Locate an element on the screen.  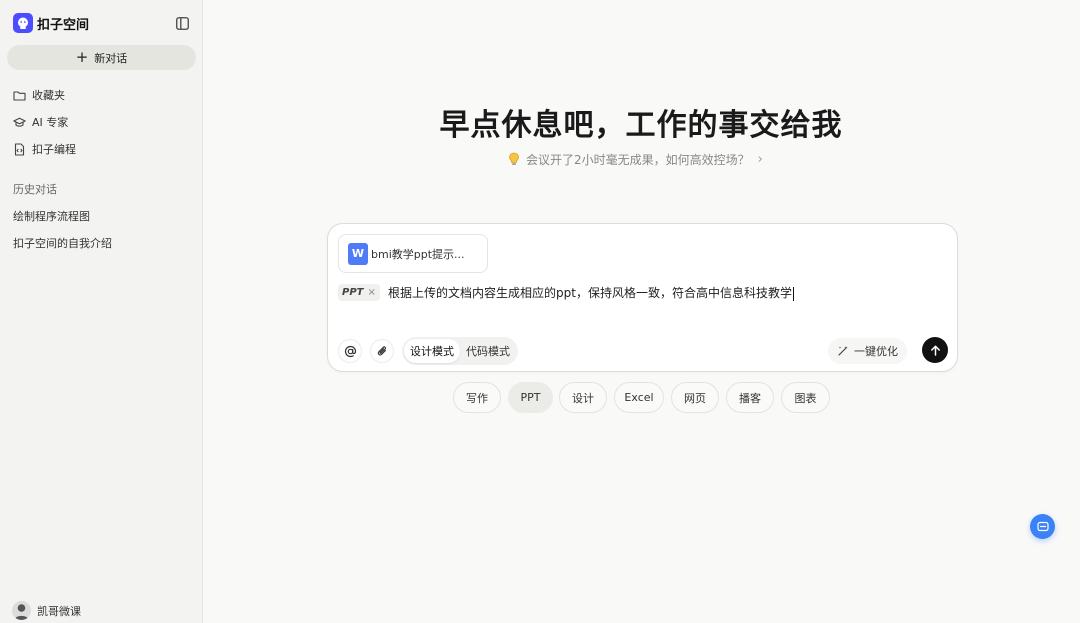
paperclip-icon is located at coordinates (381, 350).